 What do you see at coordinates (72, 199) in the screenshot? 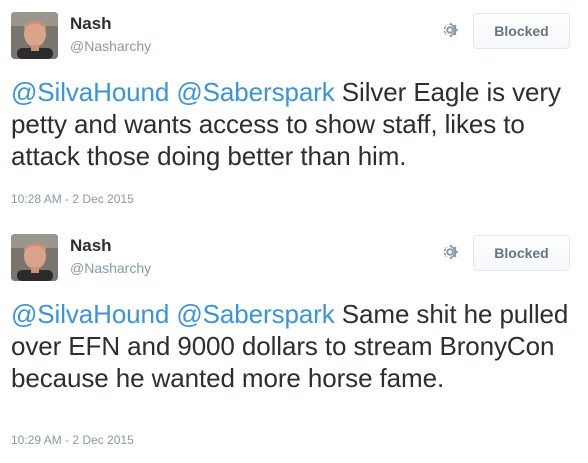
I see `tweet-timestamp: 10:28 AM - 2 Dec 2015` at bounding box center [72, 199].